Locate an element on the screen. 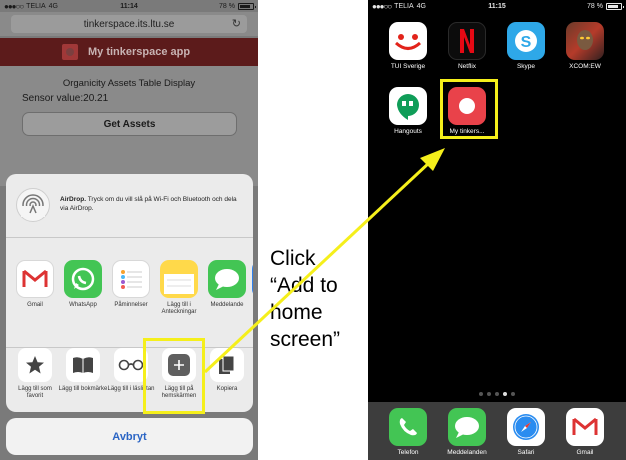 The image size is (626, 460). action-bookmark-label: Lägg till bokmärke is located at coordinates (83, 389).